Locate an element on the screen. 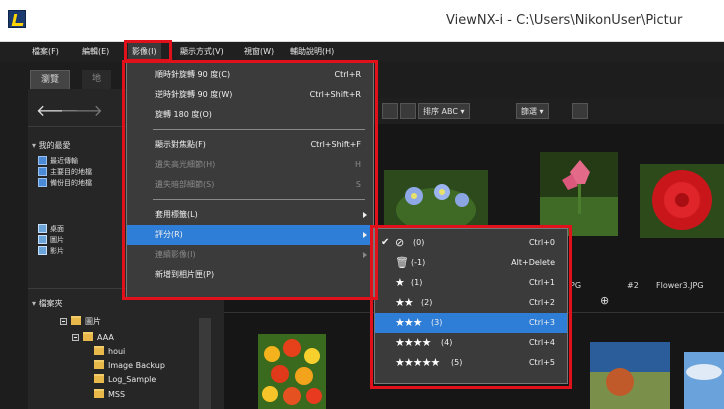  tree-label: houi is located at coordinates (117, 351).